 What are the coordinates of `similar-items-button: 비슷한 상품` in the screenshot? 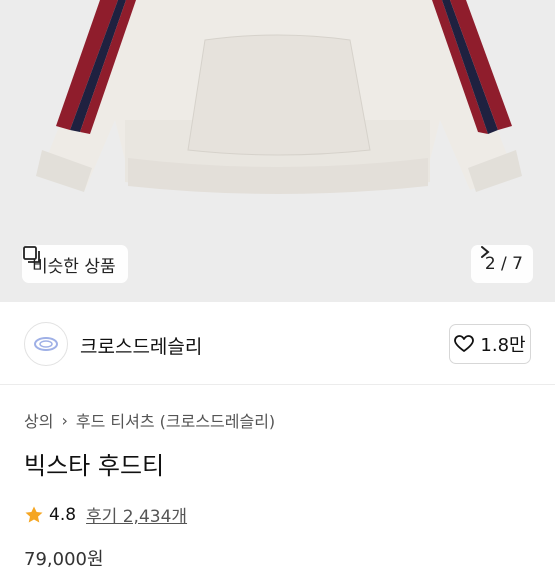 It's located at (75, 264).